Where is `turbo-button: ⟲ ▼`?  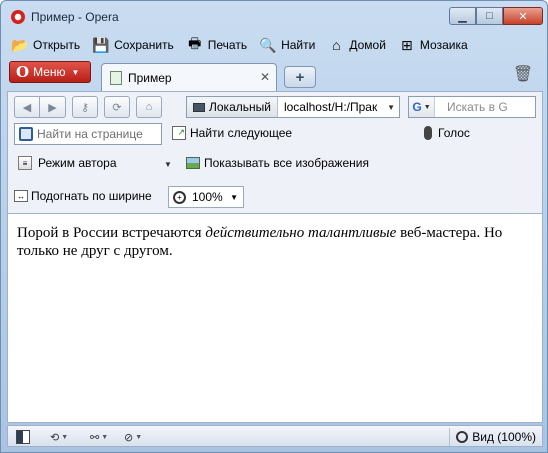 turbo-button: ⟲ ▼ is located at coordinates (59, 437).